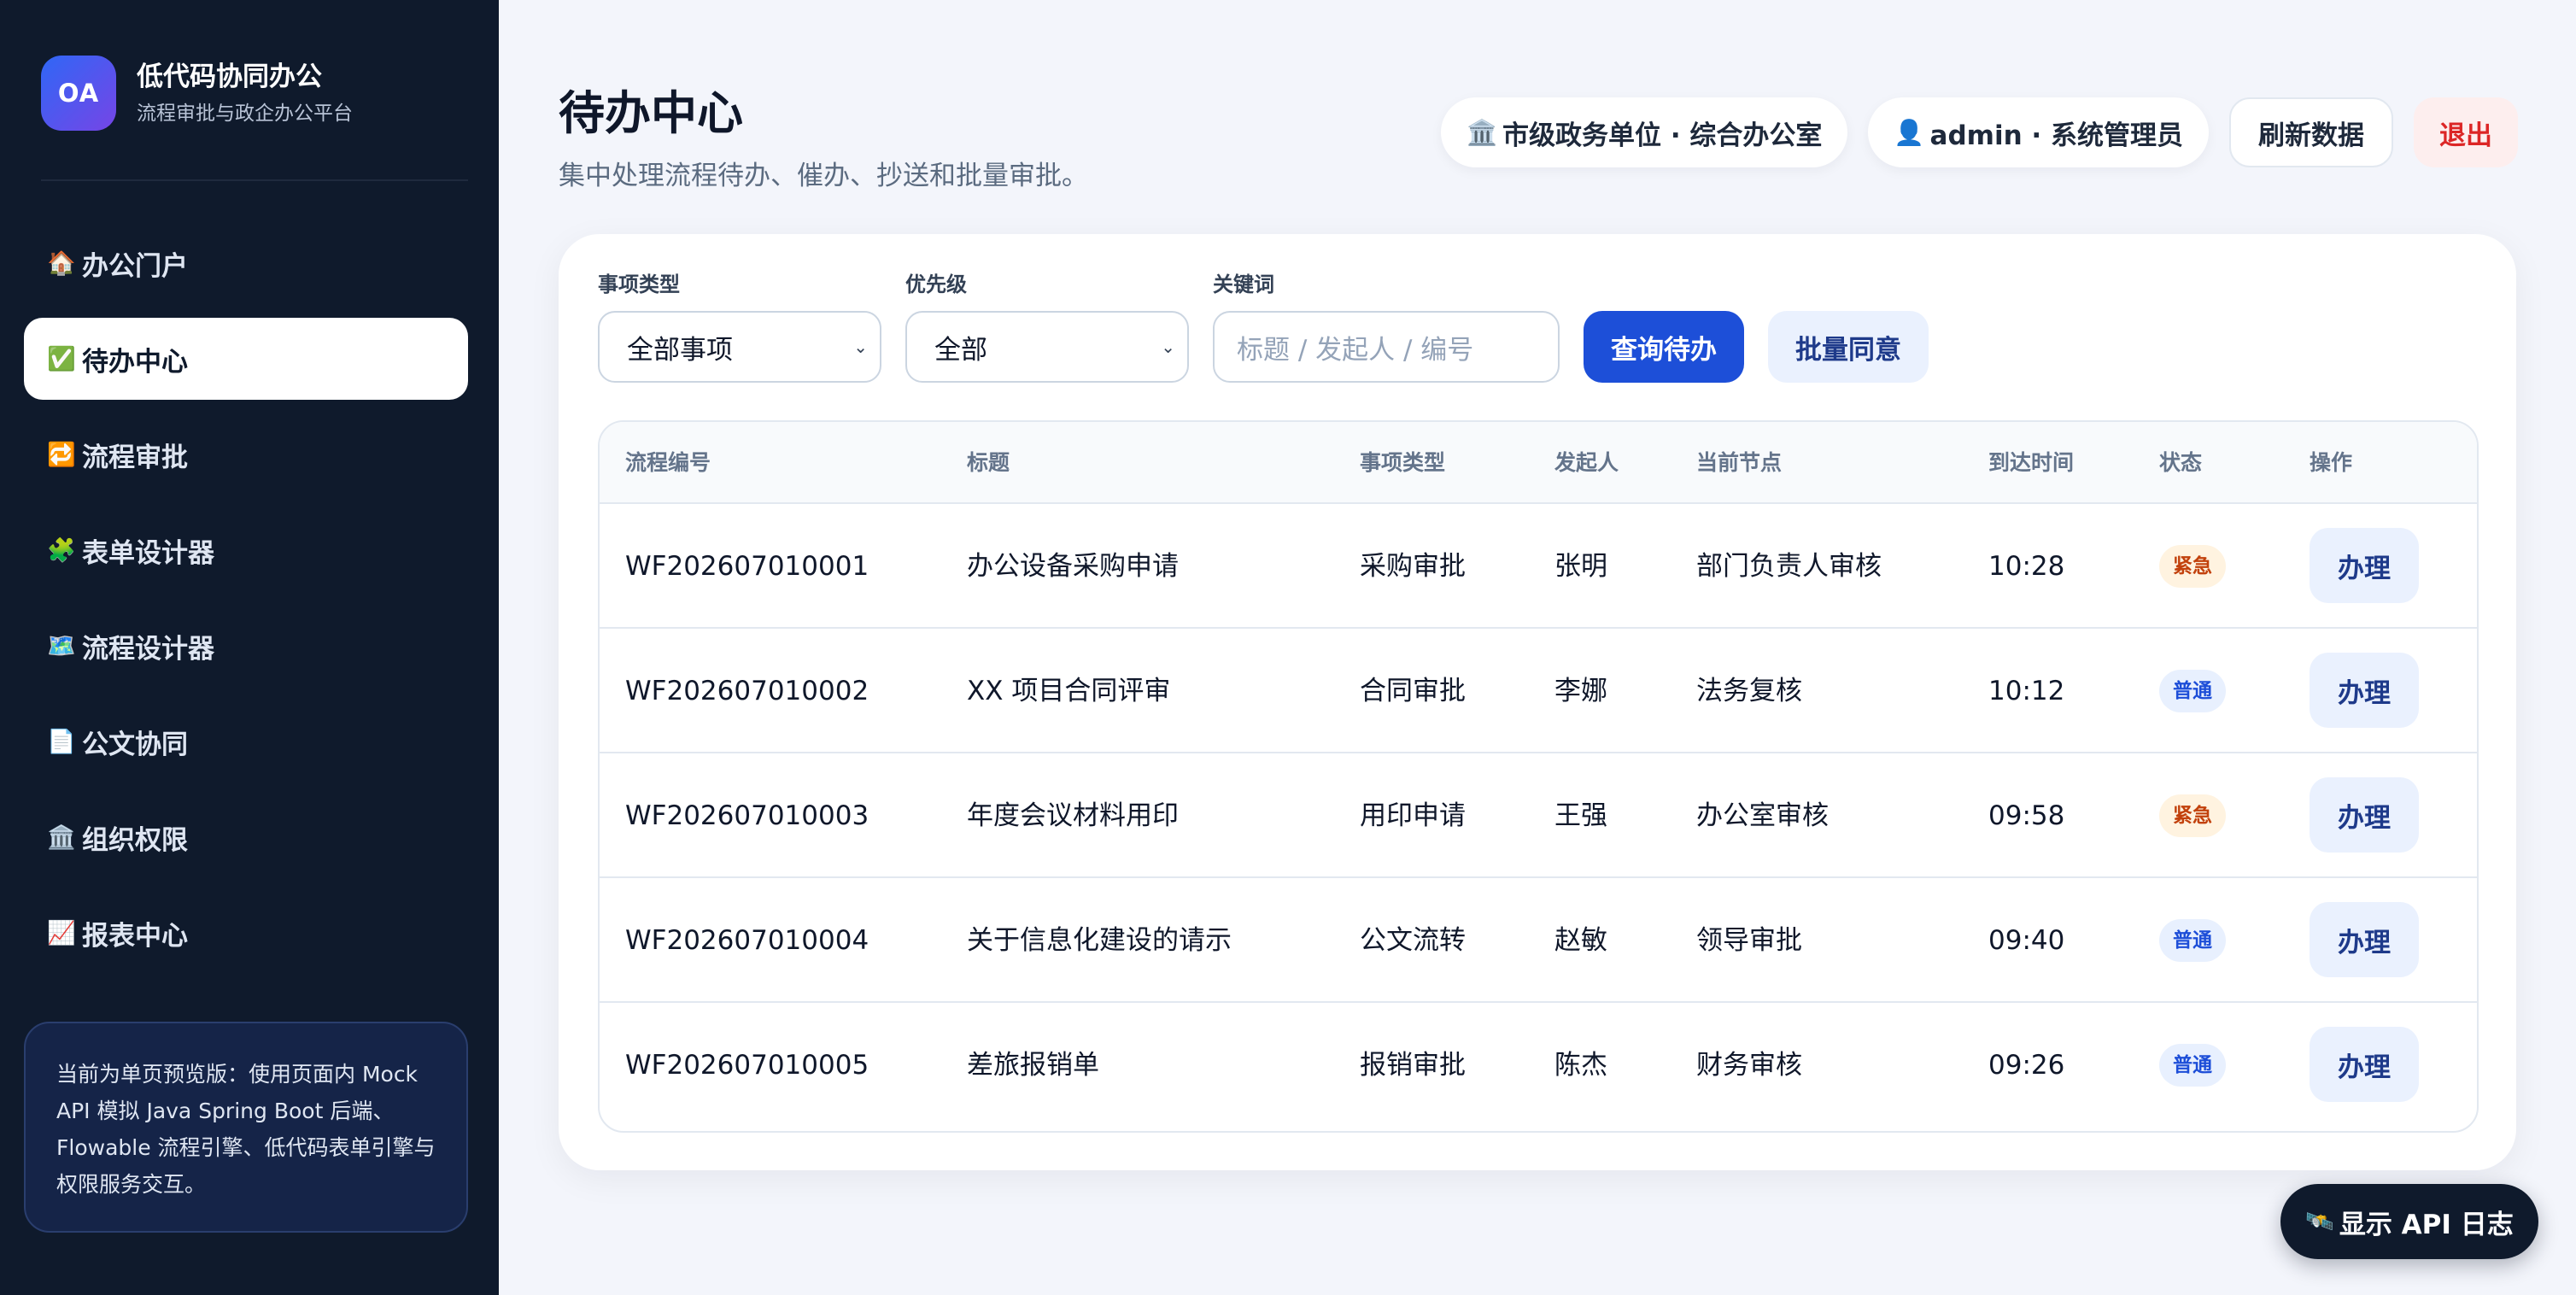 This screenshot has height=1295, width=2576. I want to click on initiator-cell: 陈杰, so click(1580, 1065).